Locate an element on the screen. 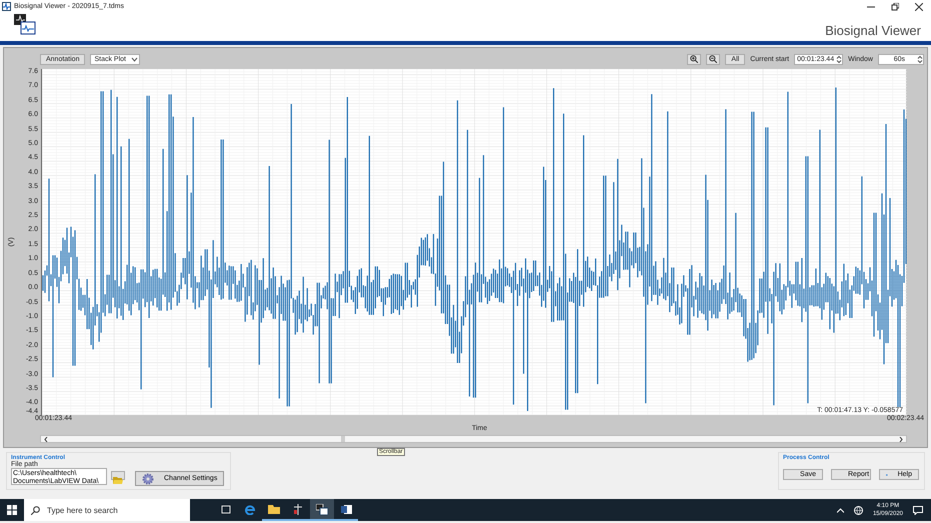 The image size is (931, 523). windows-logo-icon is located at coordinates (12, 510).